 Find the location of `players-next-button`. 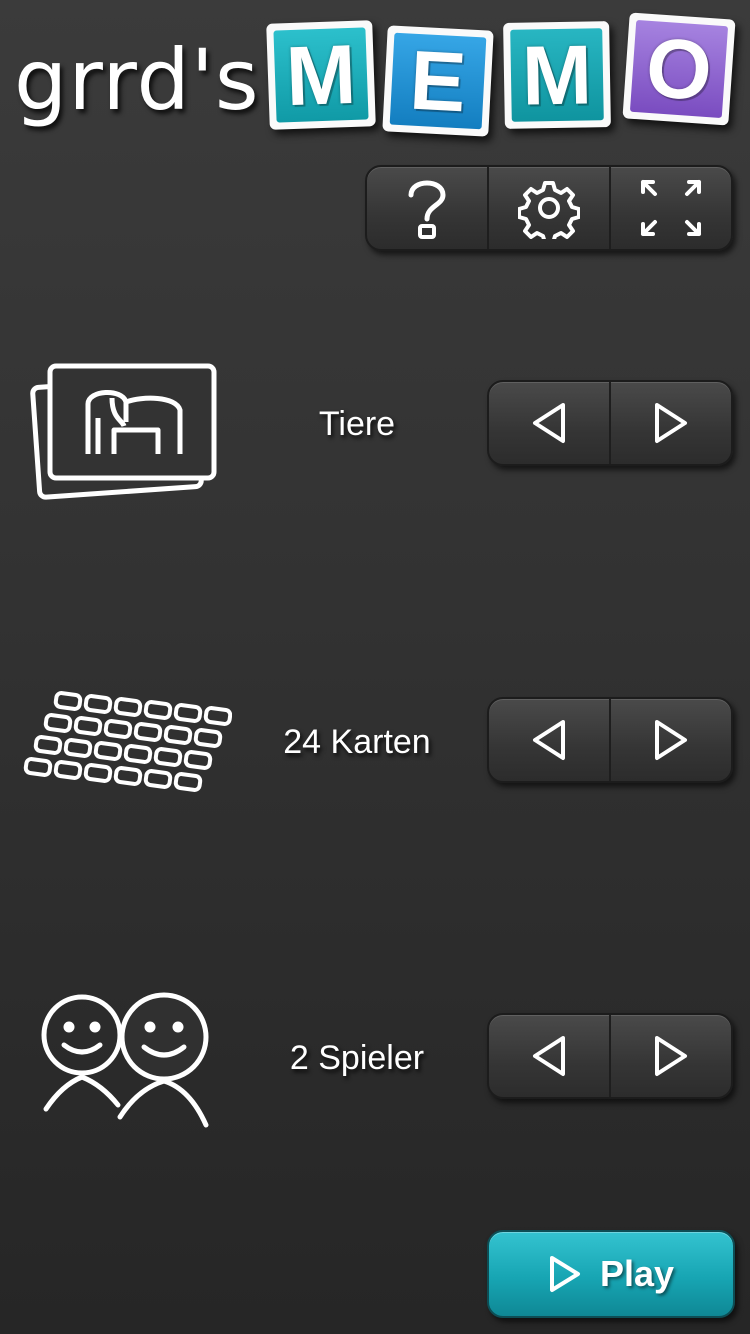

players-next-button is located at coordinates (670, 1056).